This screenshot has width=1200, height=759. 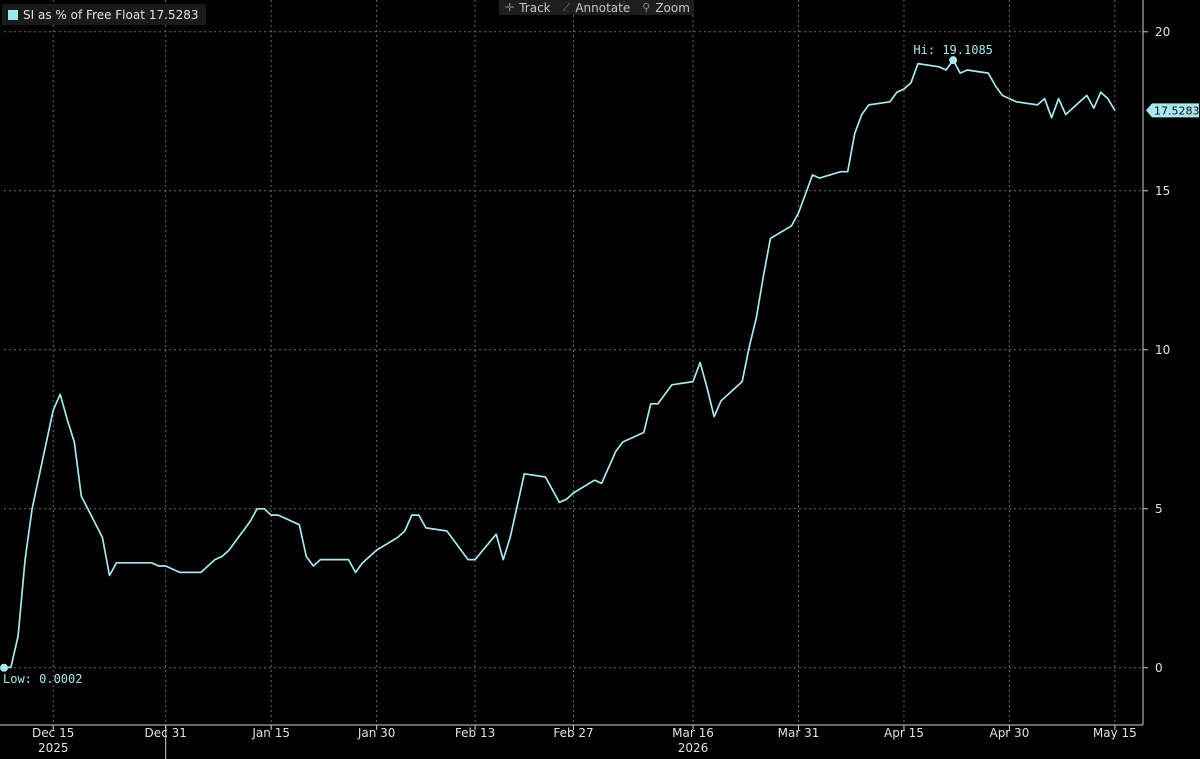 What do you see at coordinates (475, 733) in the screenshot?
I see `x-tick-label: Feb 13` at bounding box center [475, 733].